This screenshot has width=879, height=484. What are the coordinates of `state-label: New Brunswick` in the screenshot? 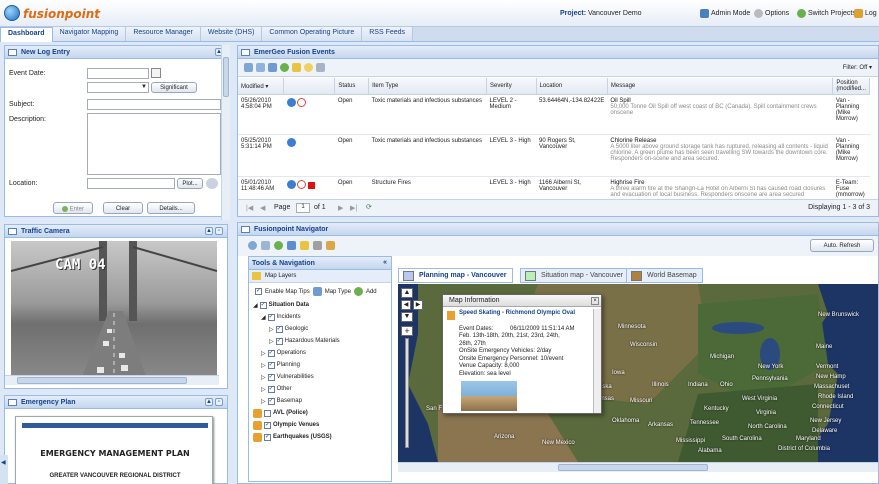 It's located at (839, 315).